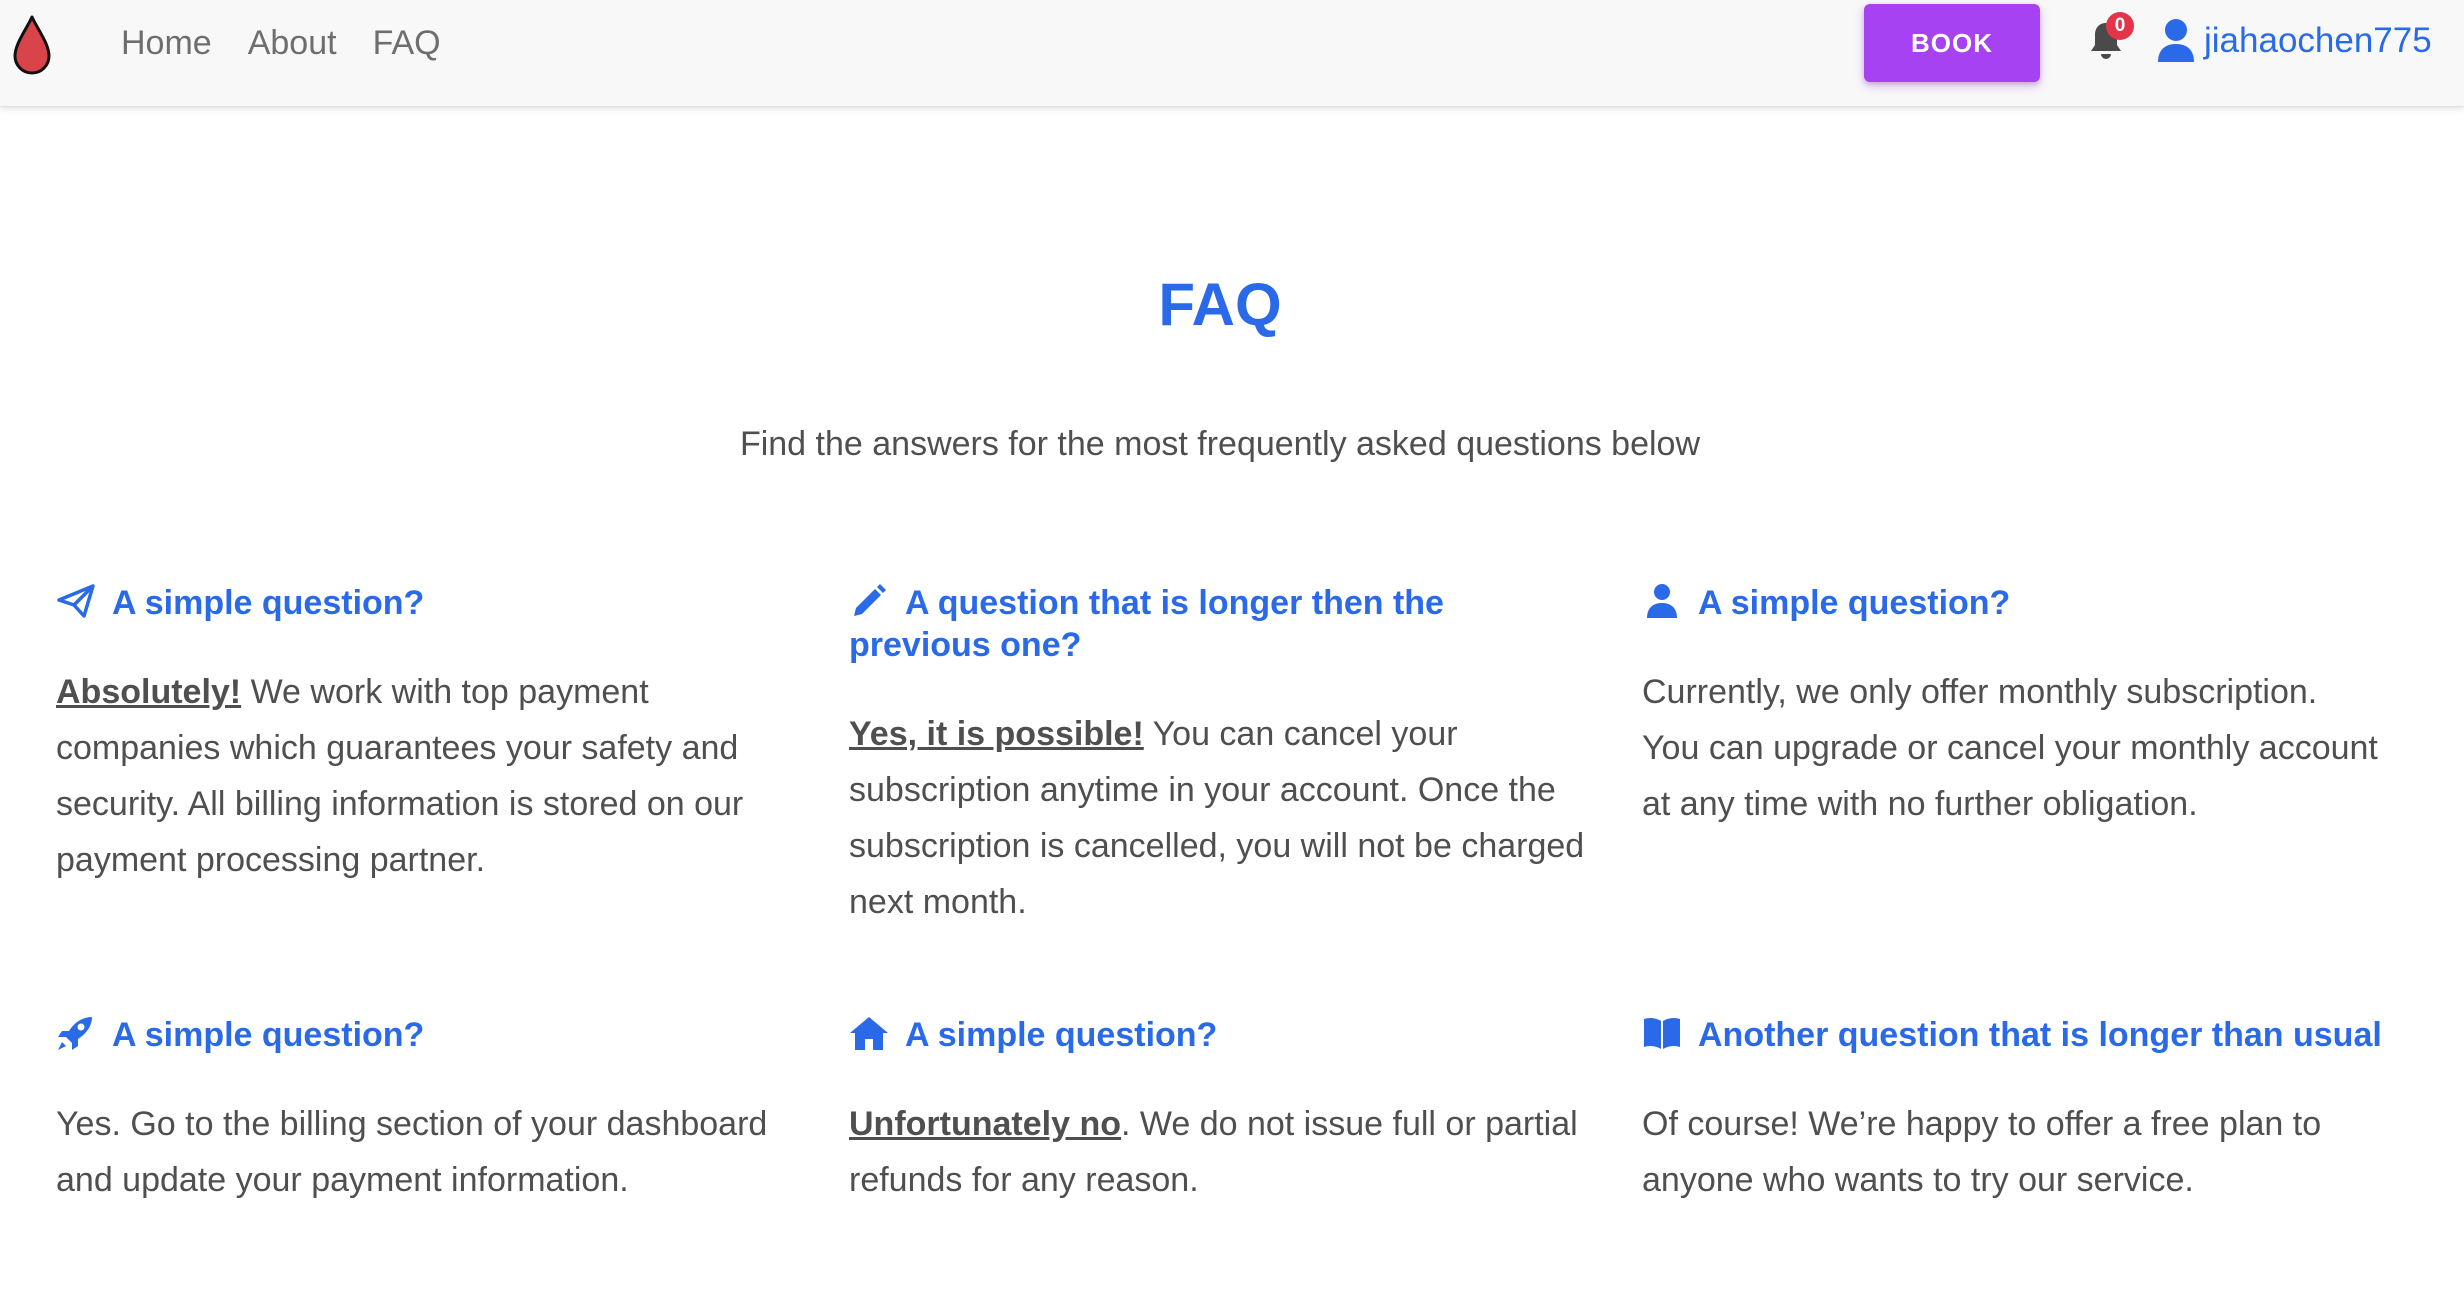  Describe the element at coordinates (76, 601) in the screenshot. I see `paper-plane-icon` at that location.